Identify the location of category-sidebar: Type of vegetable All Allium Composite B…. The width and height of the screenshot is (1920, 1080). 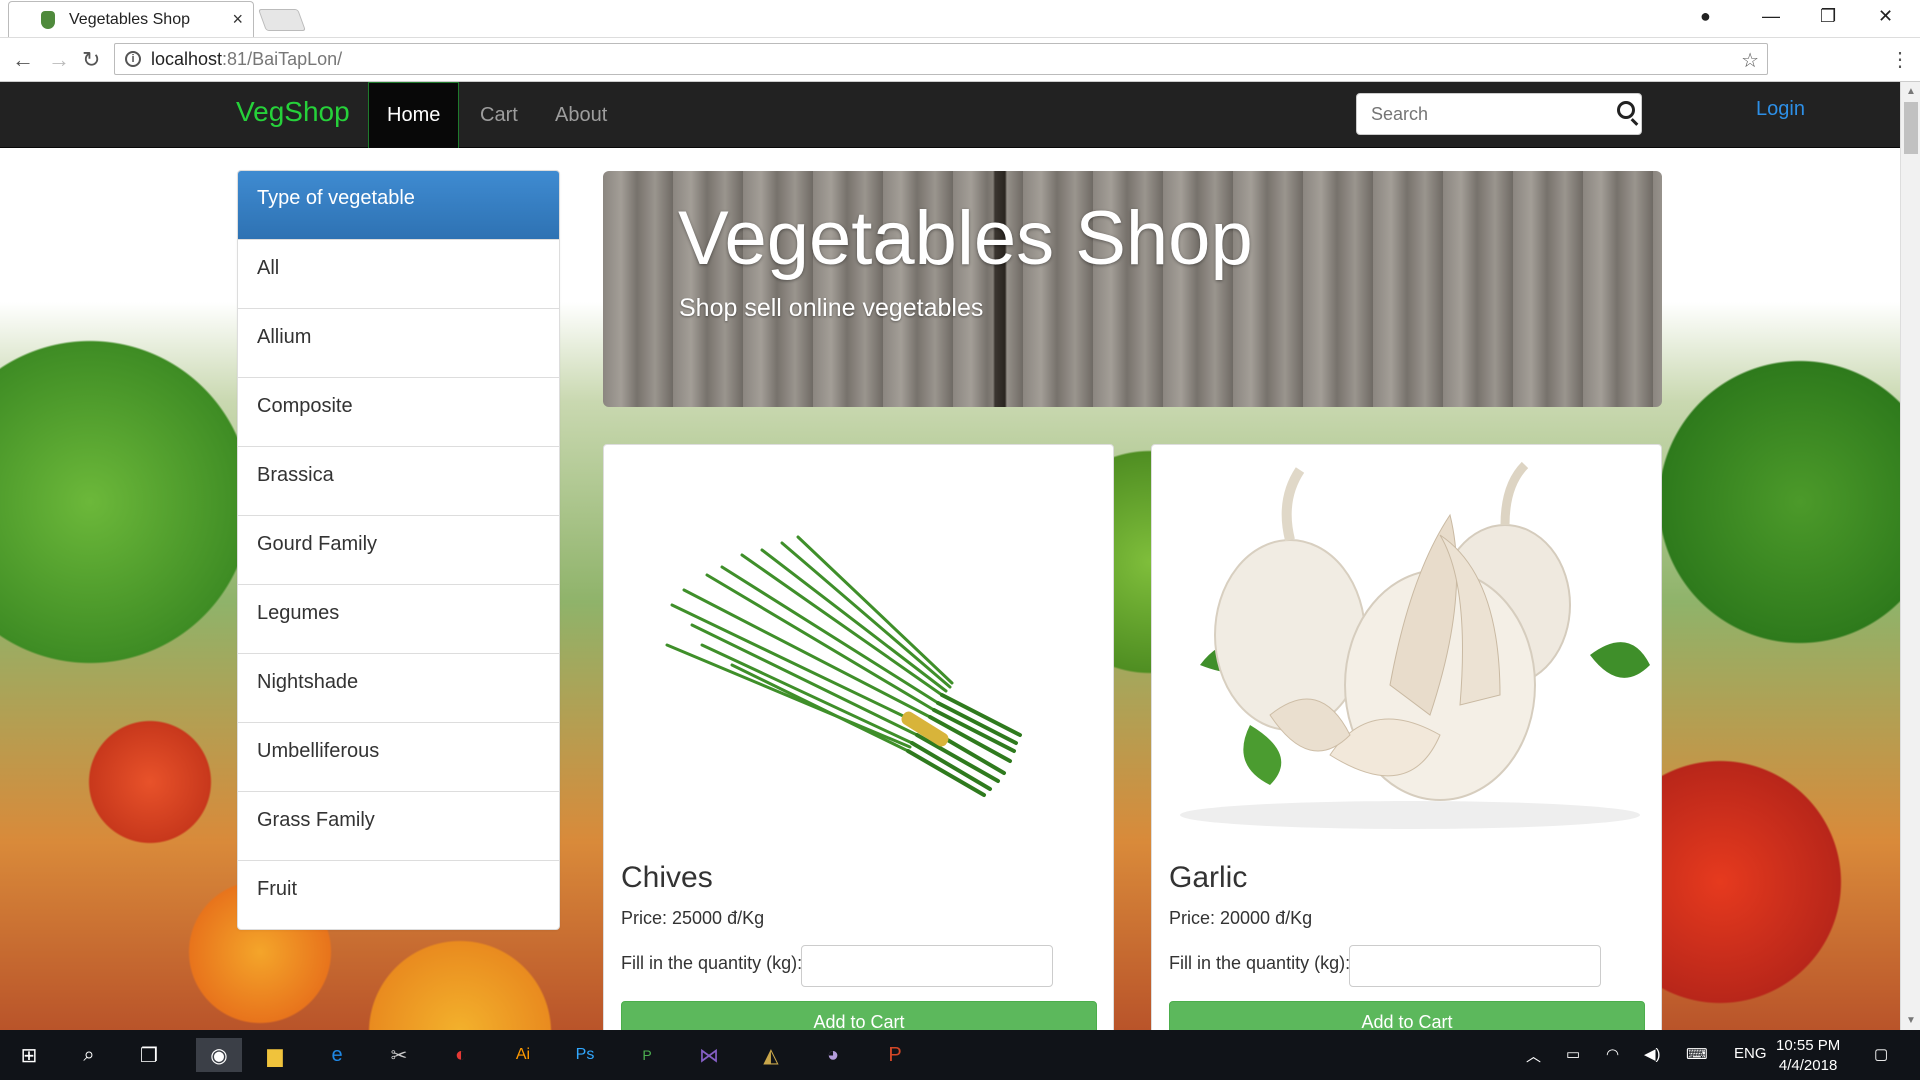
(398, 550).